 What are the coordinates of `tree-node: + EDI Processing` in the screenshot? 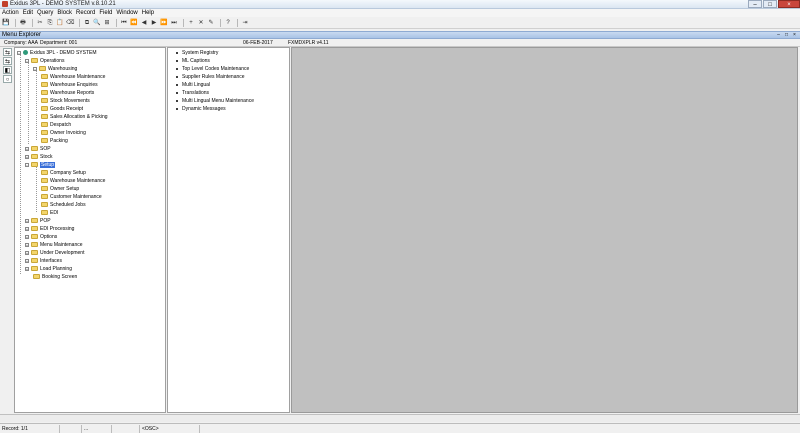 It's located at (49, 228).